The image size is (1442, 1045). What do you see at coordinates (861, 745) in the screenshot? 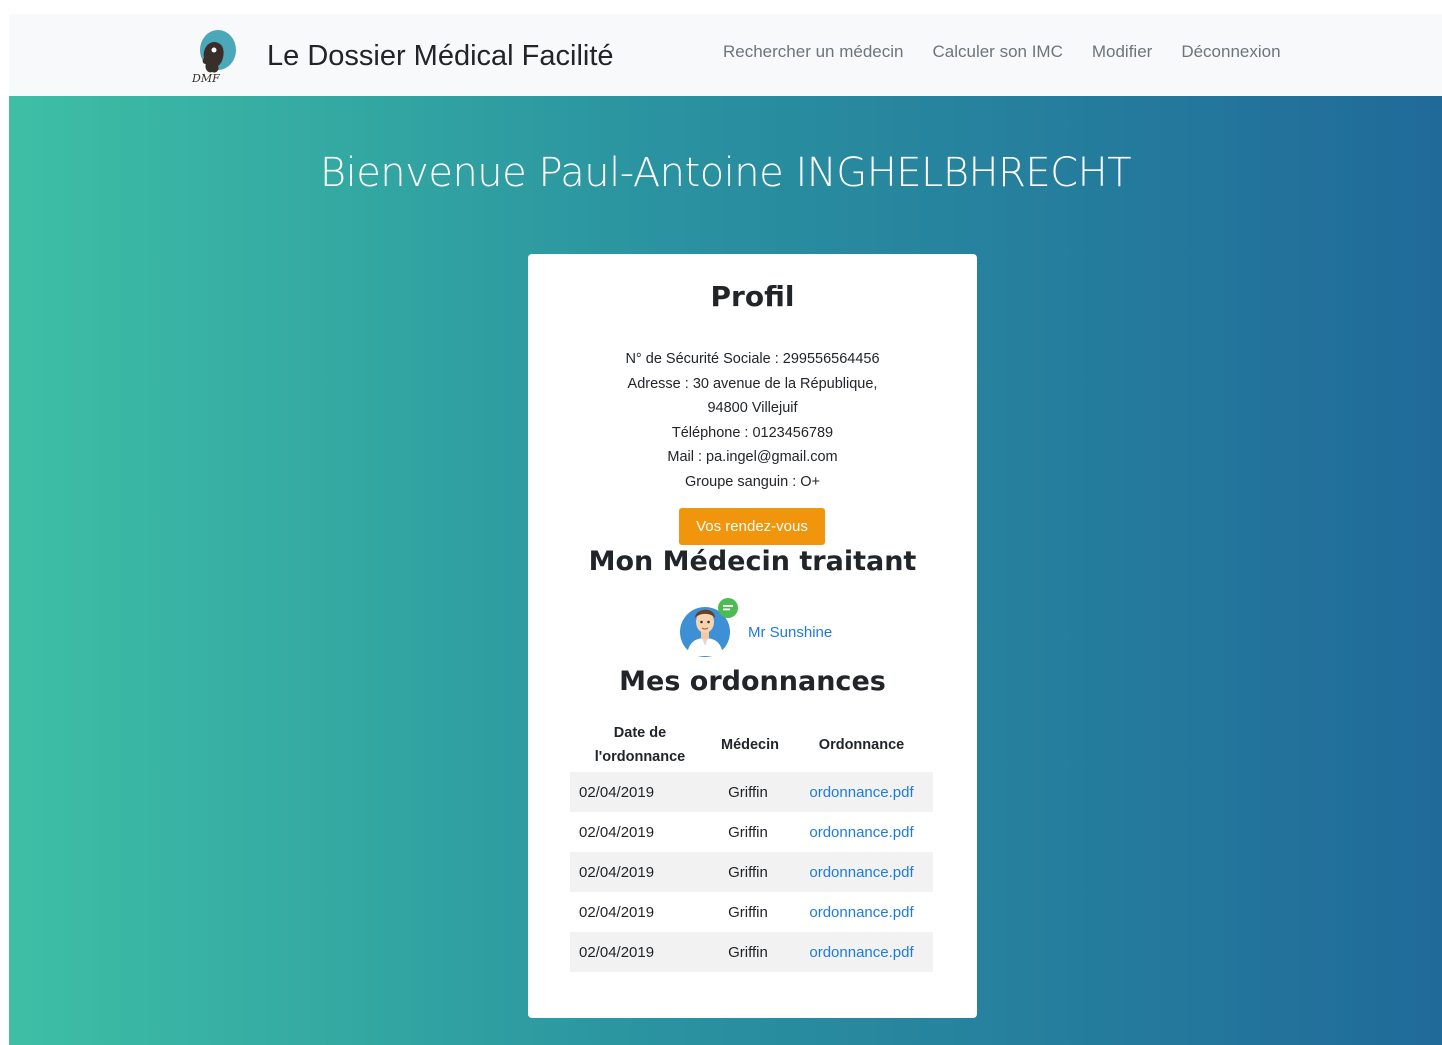
I see `column-header-prescription: Ordonnance` at bounding box center [861, 745].